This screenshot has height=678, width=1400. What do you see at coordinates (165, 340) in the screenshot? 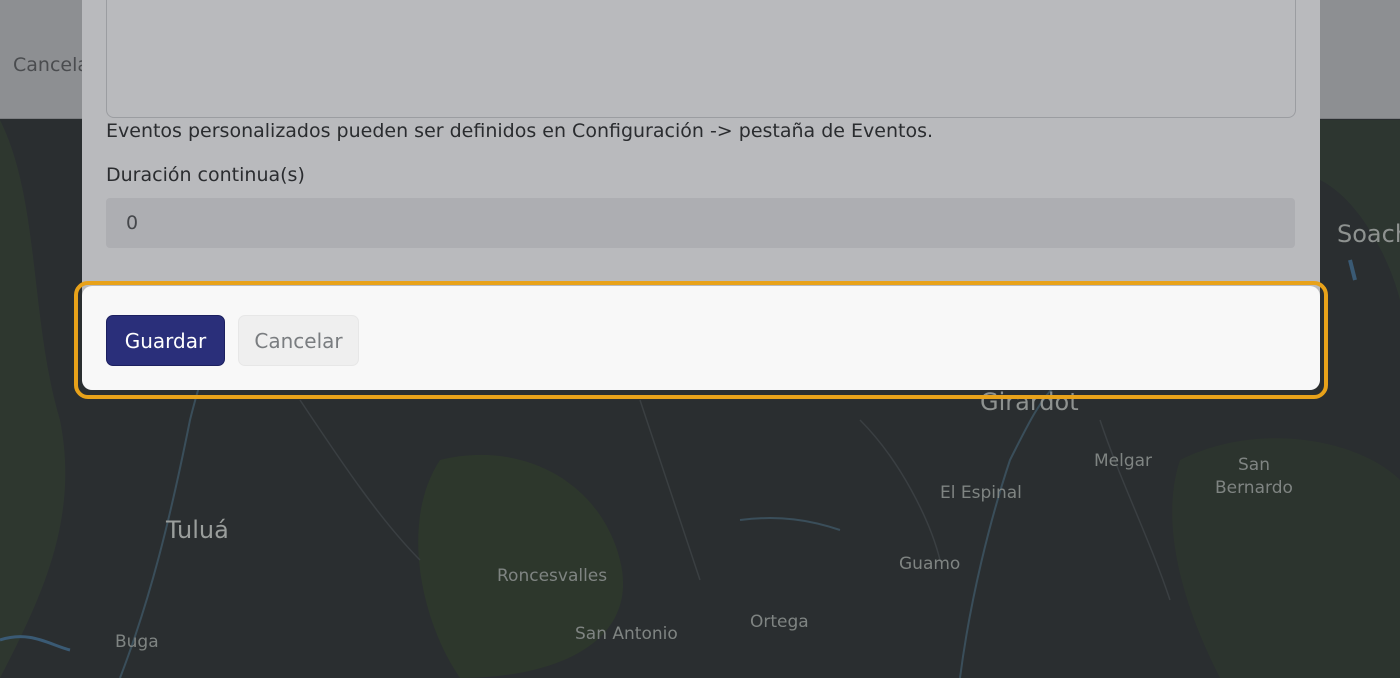
I see `save-button: Guardar` at bounding box center [165, 340].